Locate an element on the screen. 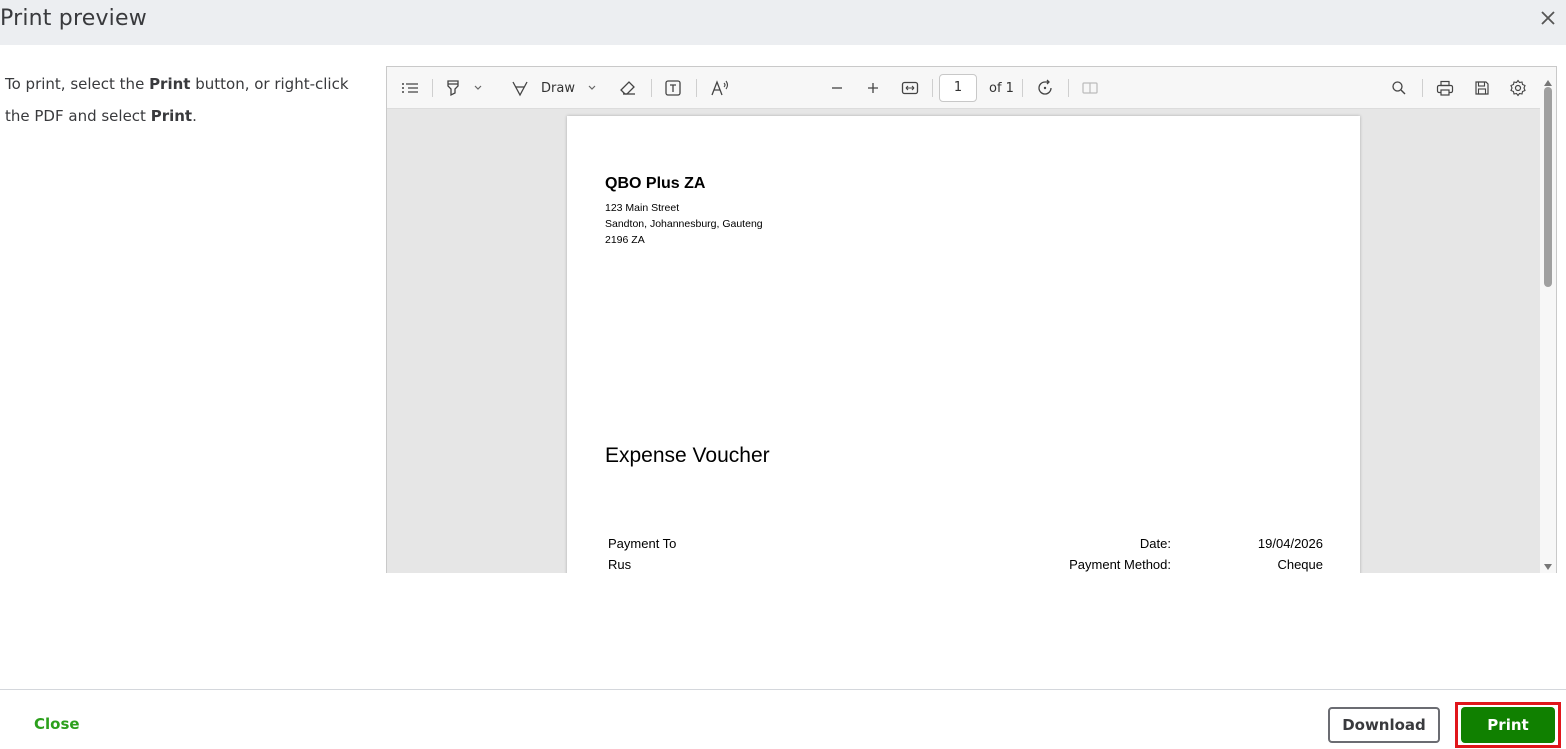  print-icon is located at coordinates (1445, 88).